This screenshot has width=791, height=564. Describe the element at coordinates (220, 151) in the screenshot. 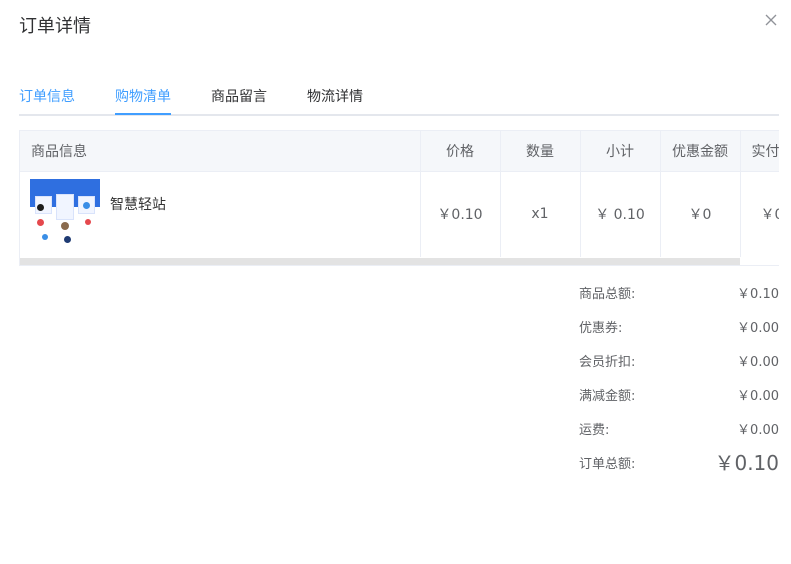

I see `header-product-info: 商品信息` at that location.